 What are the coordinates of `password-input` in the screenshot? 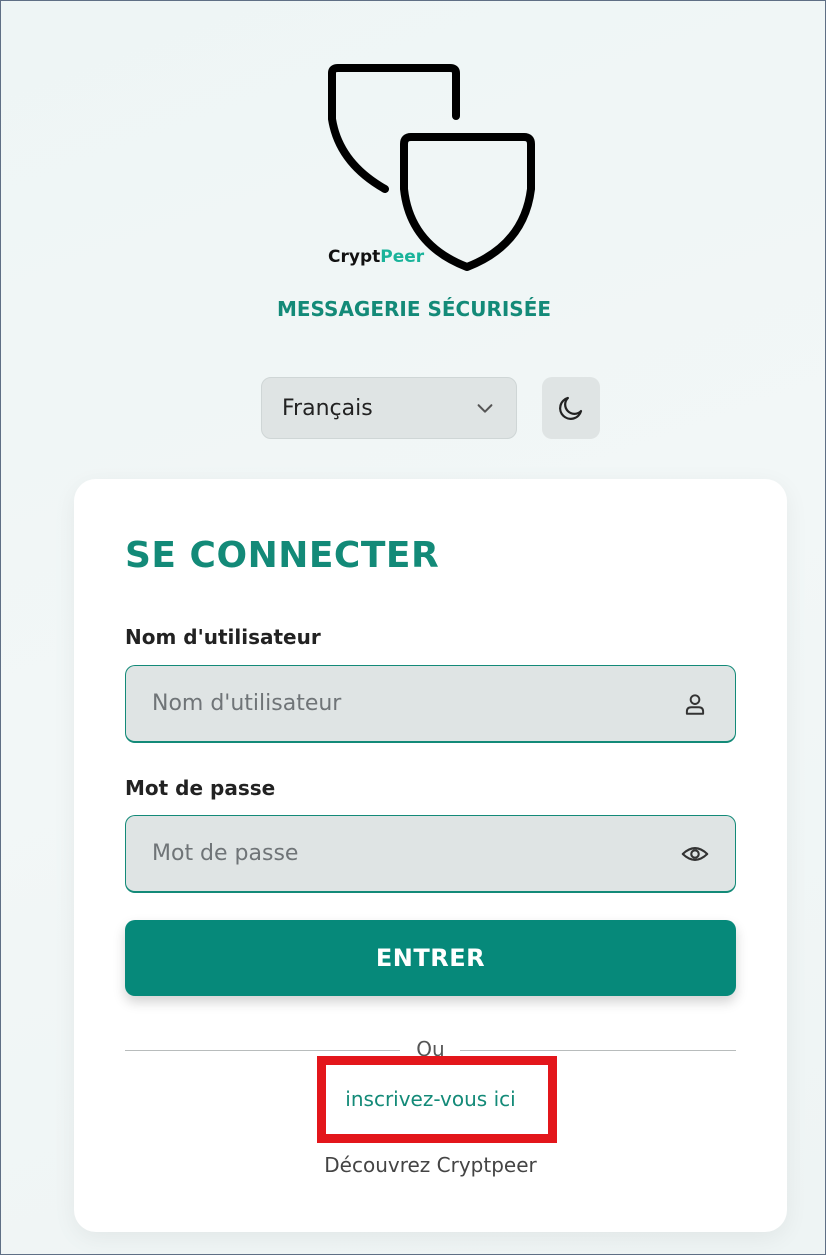 It's located at (416, 853).